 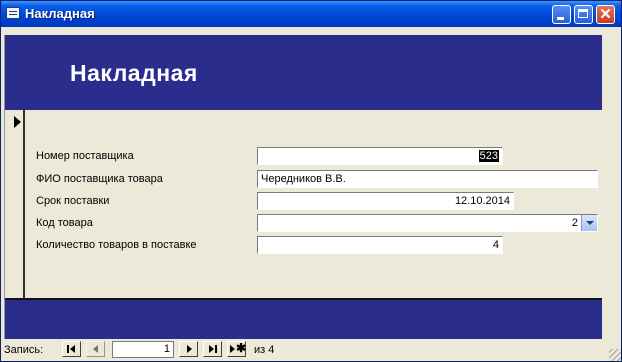 I want to click on last-record-button, so click(x=212, y=349).